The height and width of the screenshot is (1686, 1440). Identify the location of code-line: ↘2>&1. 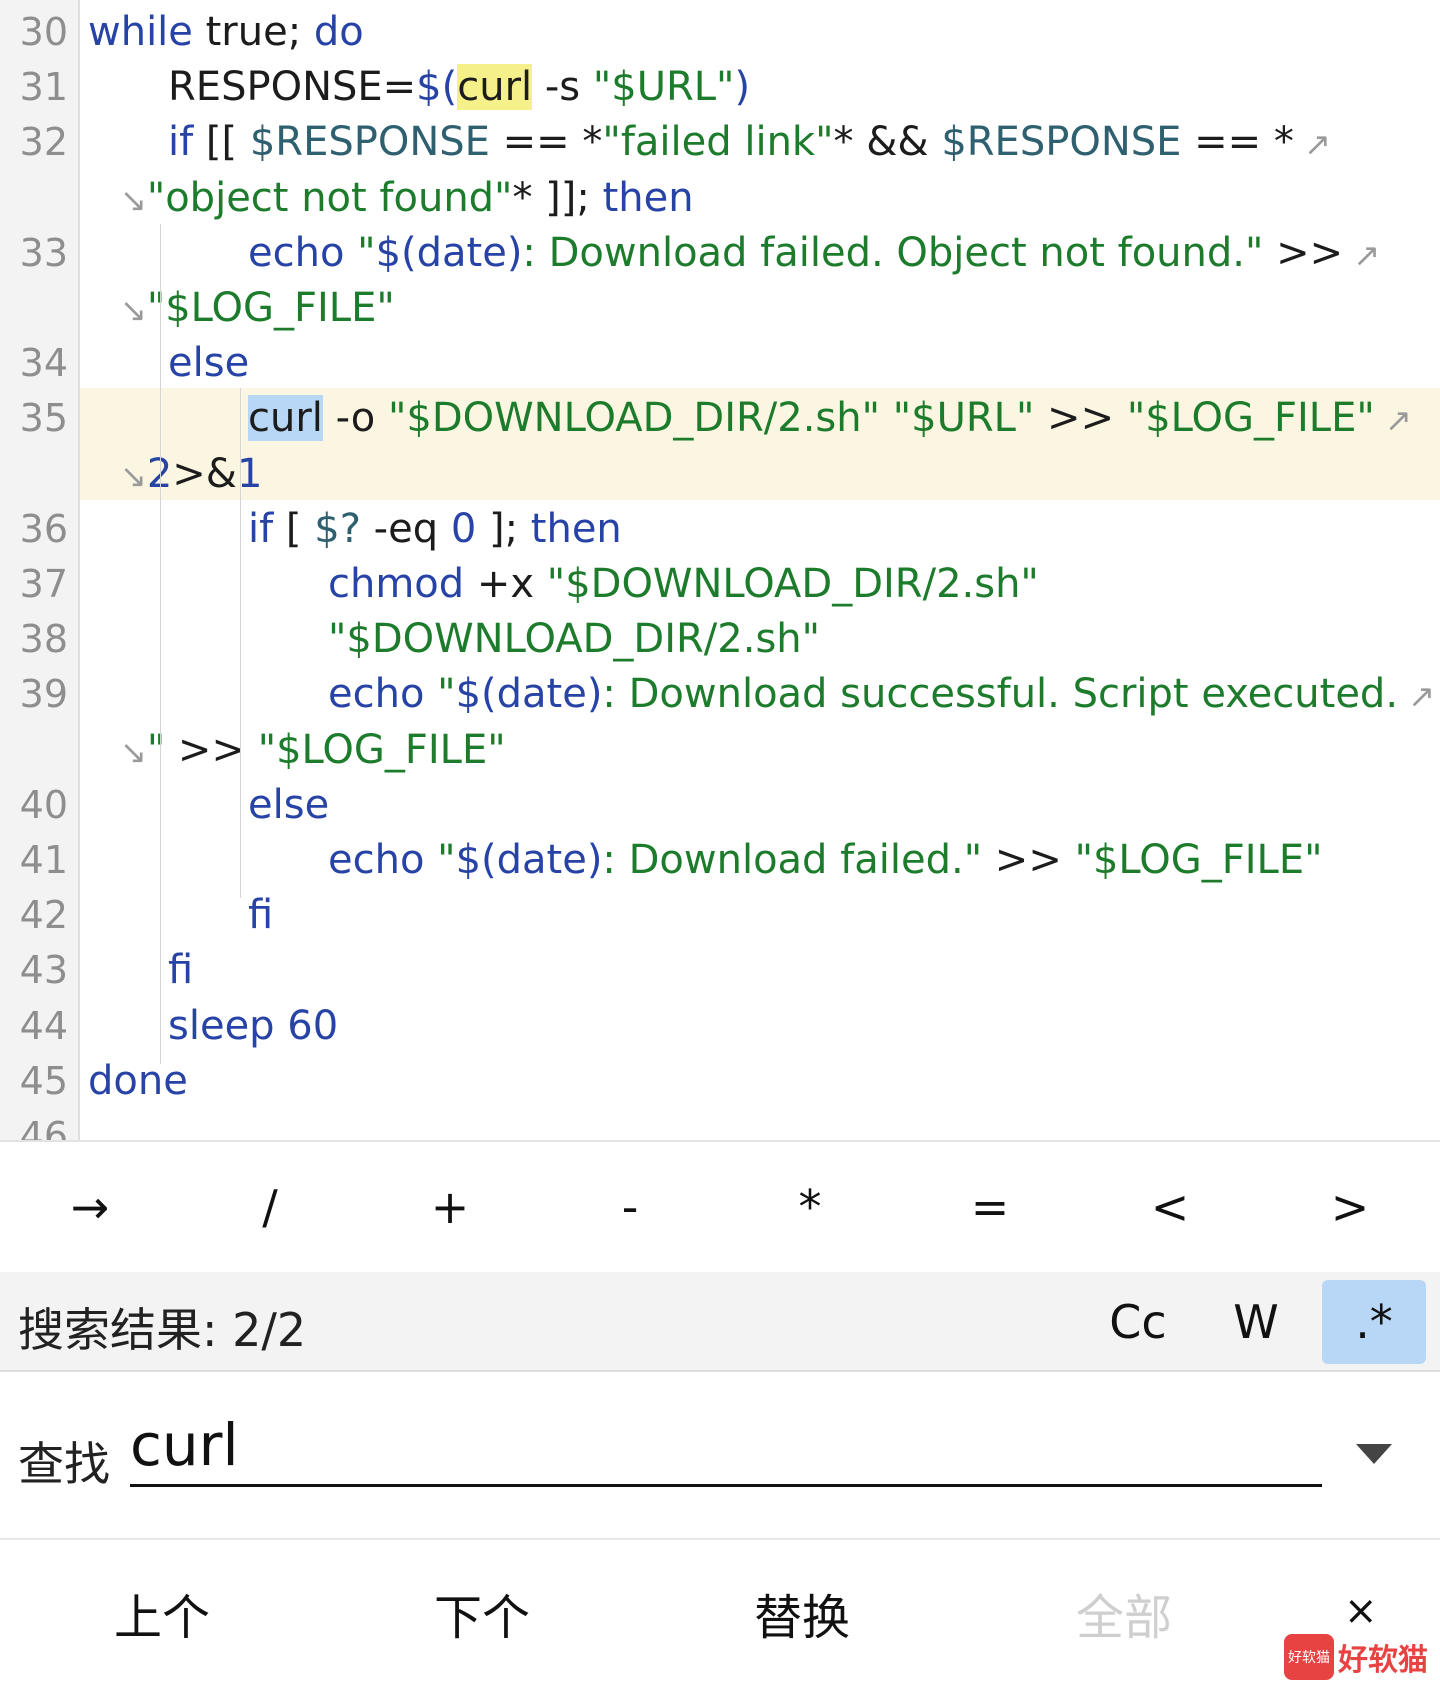
(191, 474).